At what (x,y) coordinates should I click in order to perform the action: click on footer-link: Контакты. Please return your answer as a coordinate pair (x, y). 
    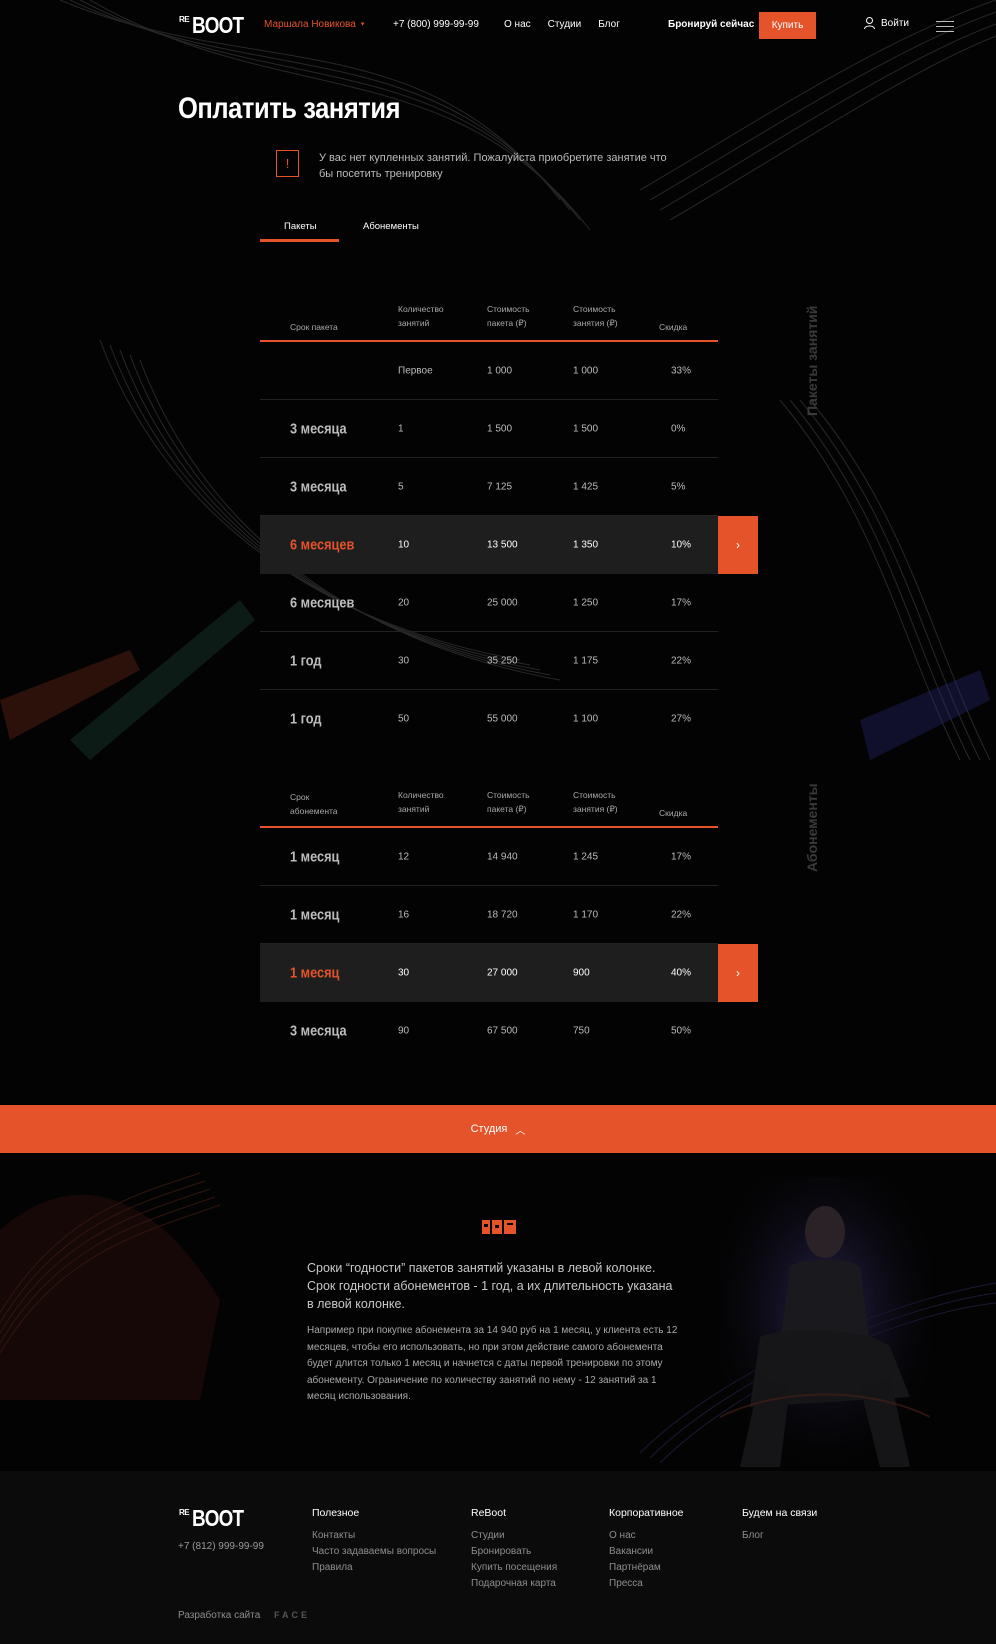
    Looking at the image, I should click on (374, 1536).